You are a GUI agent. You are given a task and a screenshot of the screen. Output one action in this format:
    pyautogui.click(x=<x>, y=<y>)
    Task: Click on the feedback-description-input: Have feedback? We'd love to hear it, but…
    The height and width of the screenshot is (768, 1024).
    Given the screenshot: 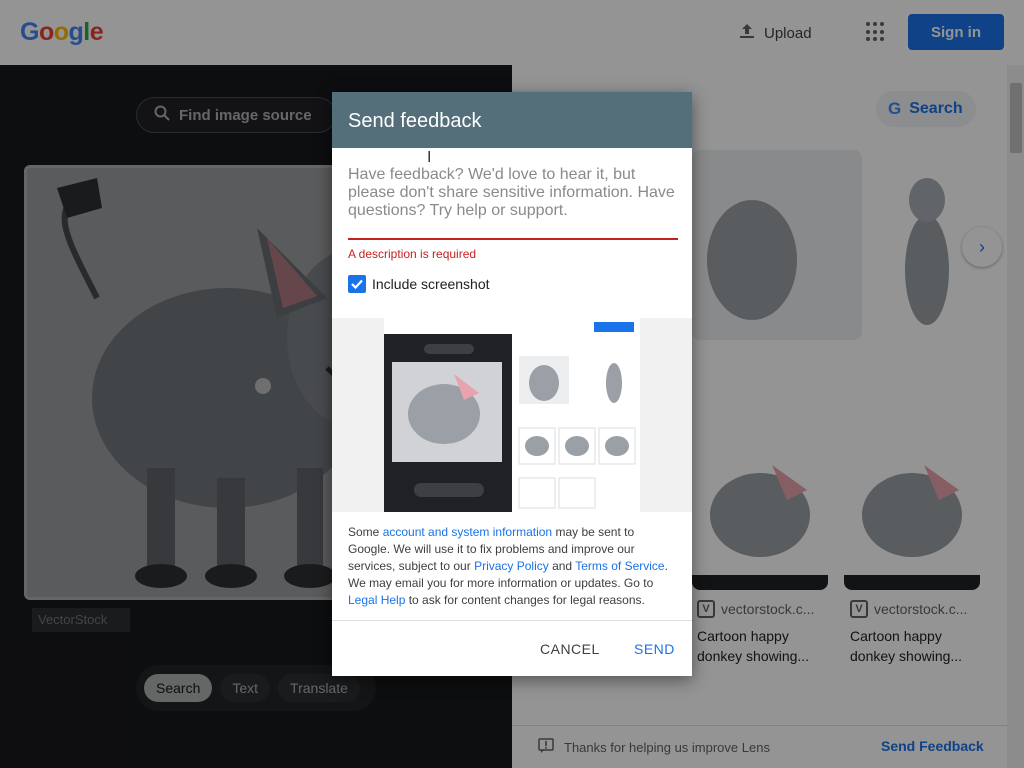 What is the action you would take?
    pyautogui.click(x=513, y=203)
    